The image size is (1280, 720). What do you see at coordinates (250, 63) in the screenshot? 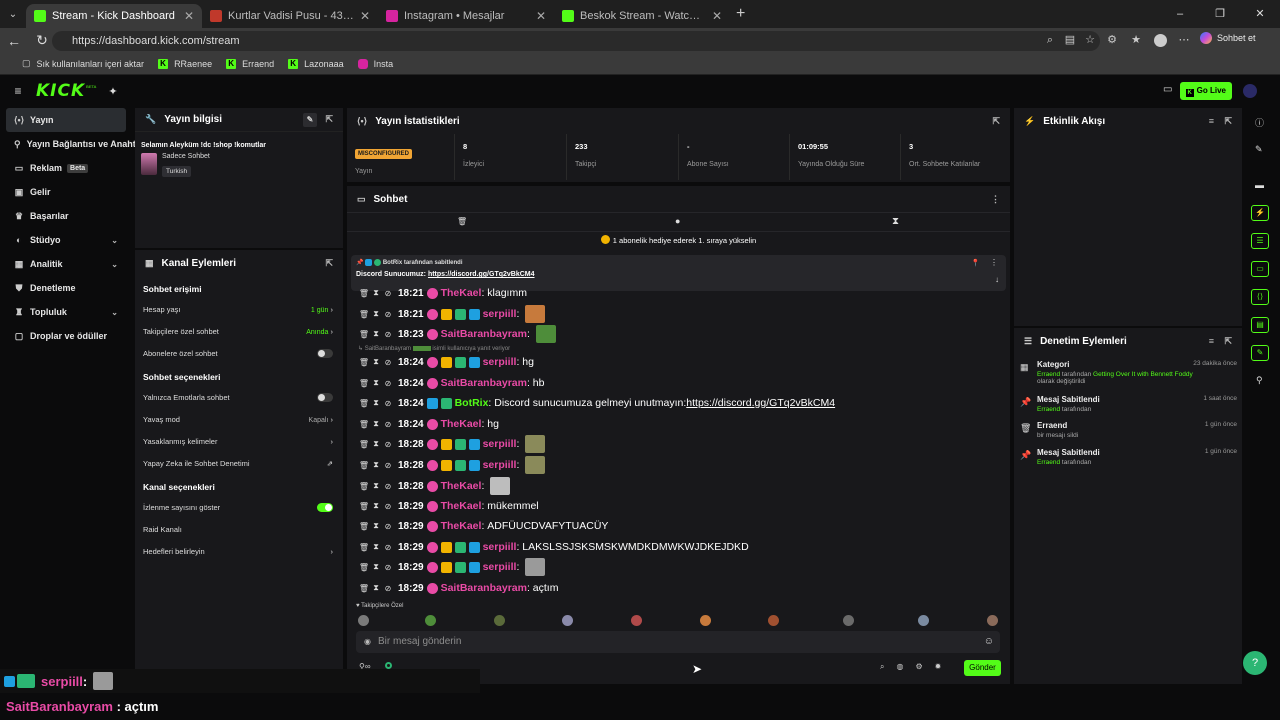
I see `bookmark-item: K Erraend` at bounding box center [250, 63].